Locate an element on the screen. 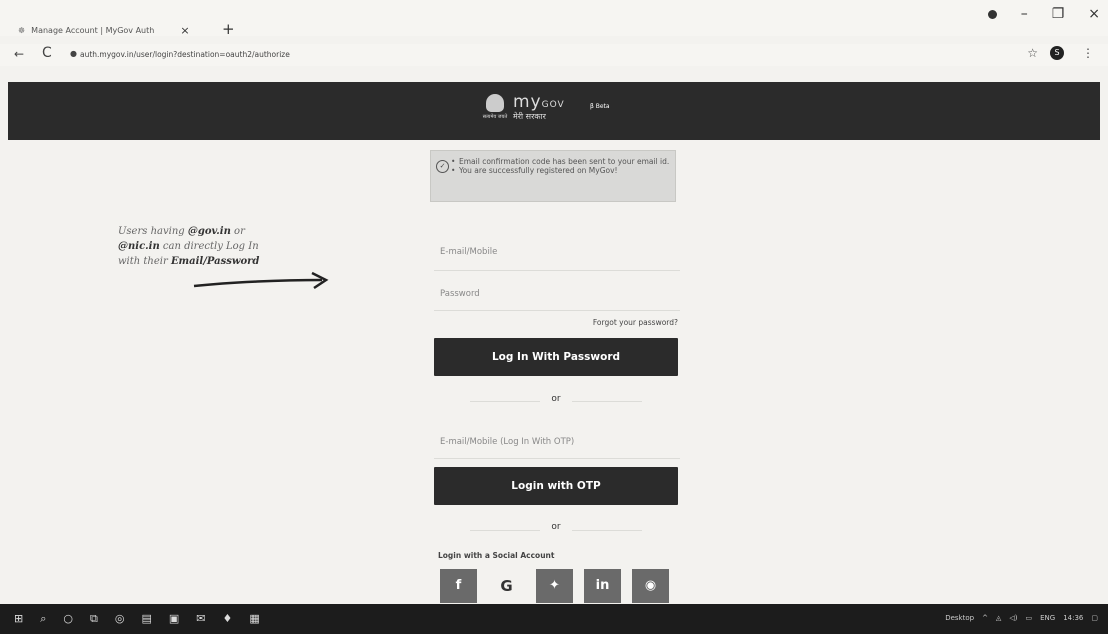 The width and height of the screenshot is (1108, 634). social-login-buttons: f G ✦ in ◉ is located at coordinates (554, 586).